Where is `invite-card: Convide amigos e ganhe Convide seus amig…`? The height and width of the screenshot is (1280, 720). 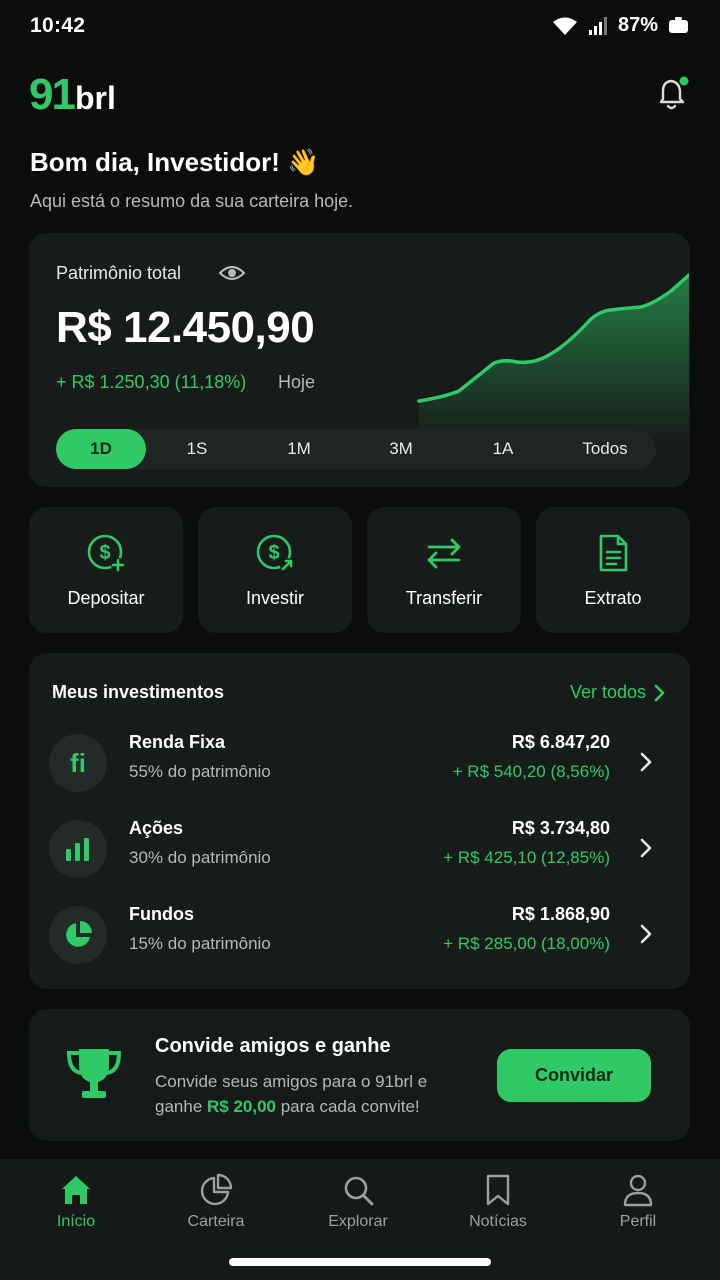 invite-card: Convide amigos e ganhe Convide seus amig… is located at coordinates (359, 1075).